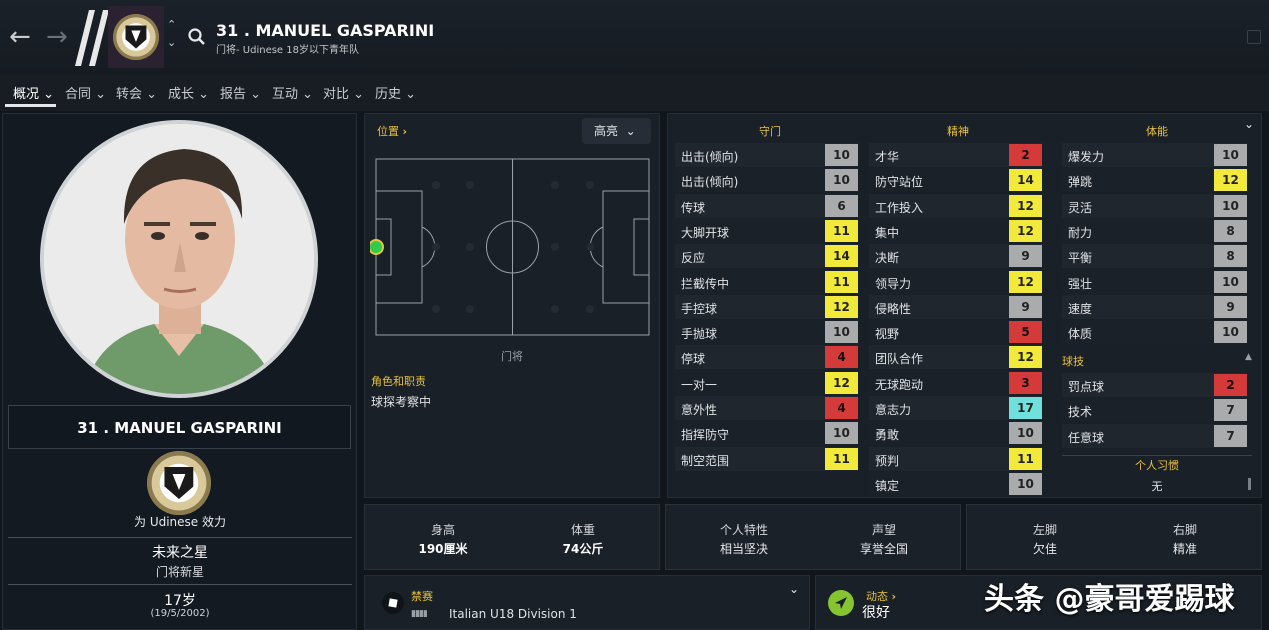  I want to click on player-avatar, so click(179, 259).